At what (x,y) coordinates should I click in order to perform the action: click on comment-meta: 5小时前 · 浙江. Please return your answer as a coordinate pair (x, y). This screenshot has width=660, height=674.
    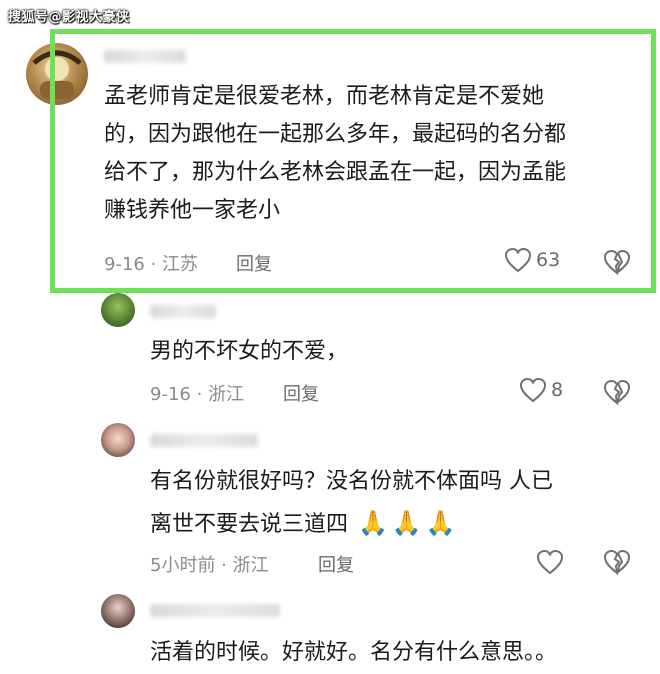
    Looking at the image, I should click on (209, 565).